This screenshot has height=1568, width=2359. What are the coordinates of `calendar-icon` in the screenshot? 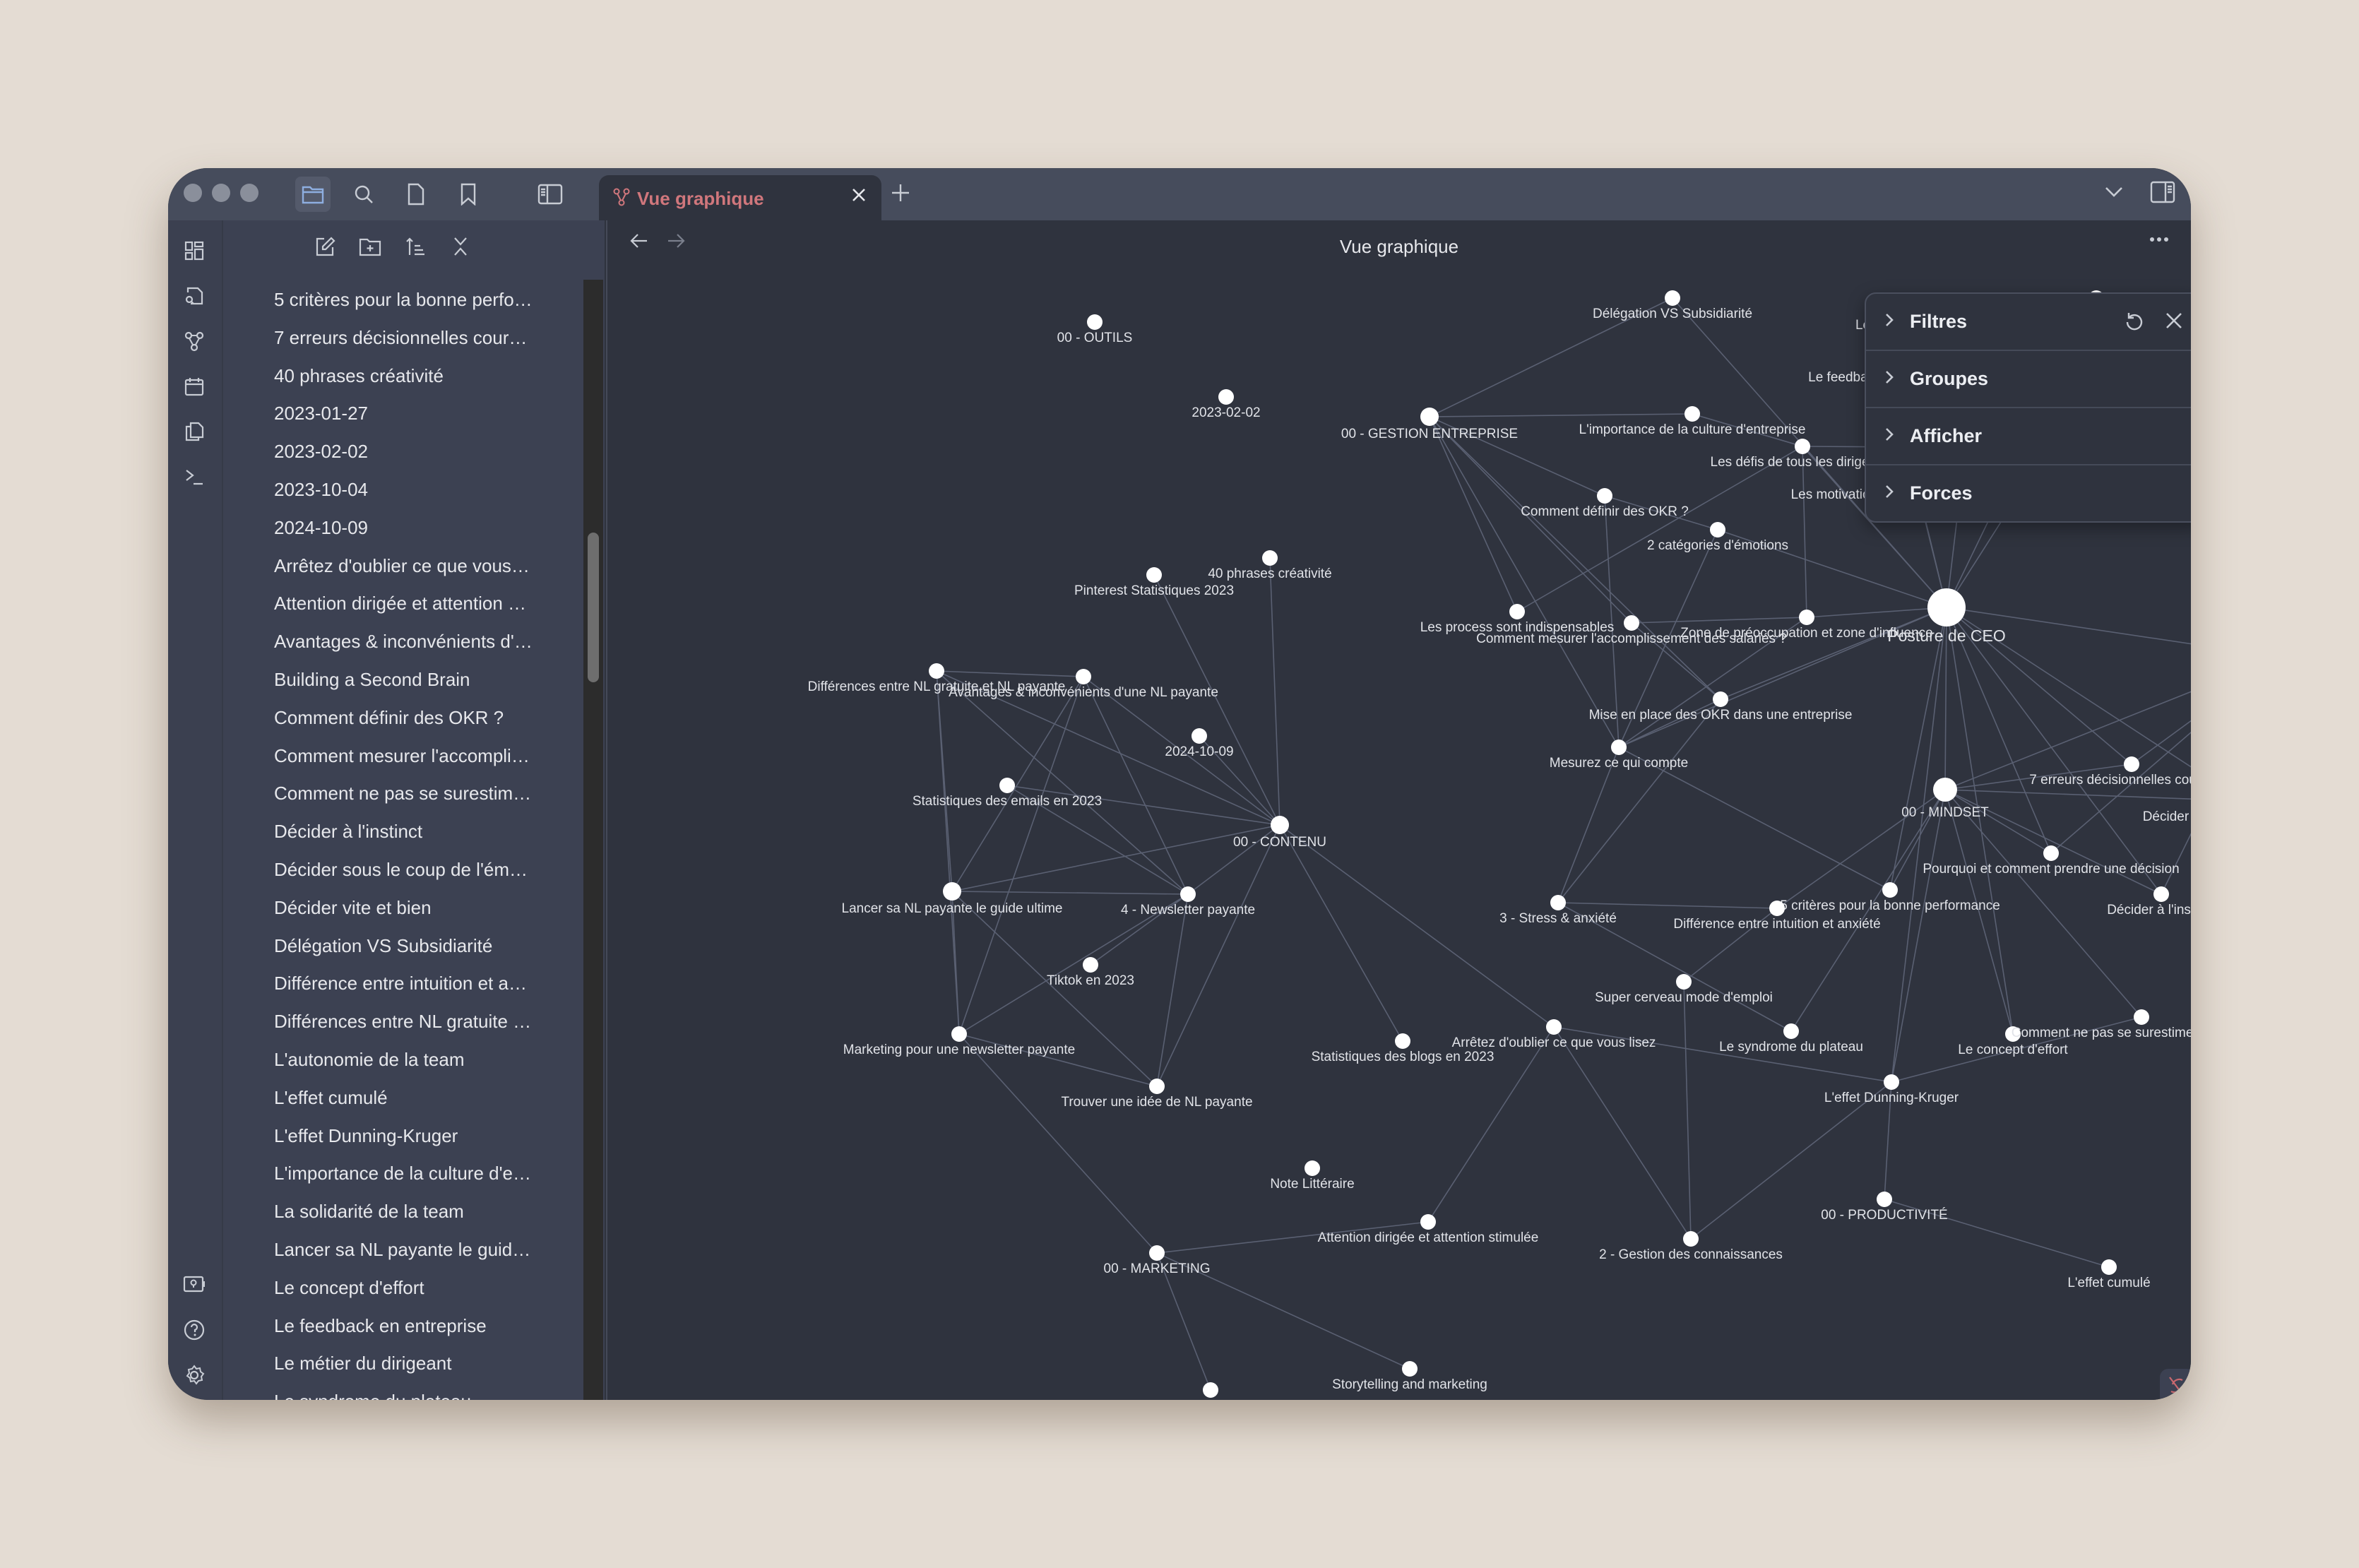 It's located at (194, 387).